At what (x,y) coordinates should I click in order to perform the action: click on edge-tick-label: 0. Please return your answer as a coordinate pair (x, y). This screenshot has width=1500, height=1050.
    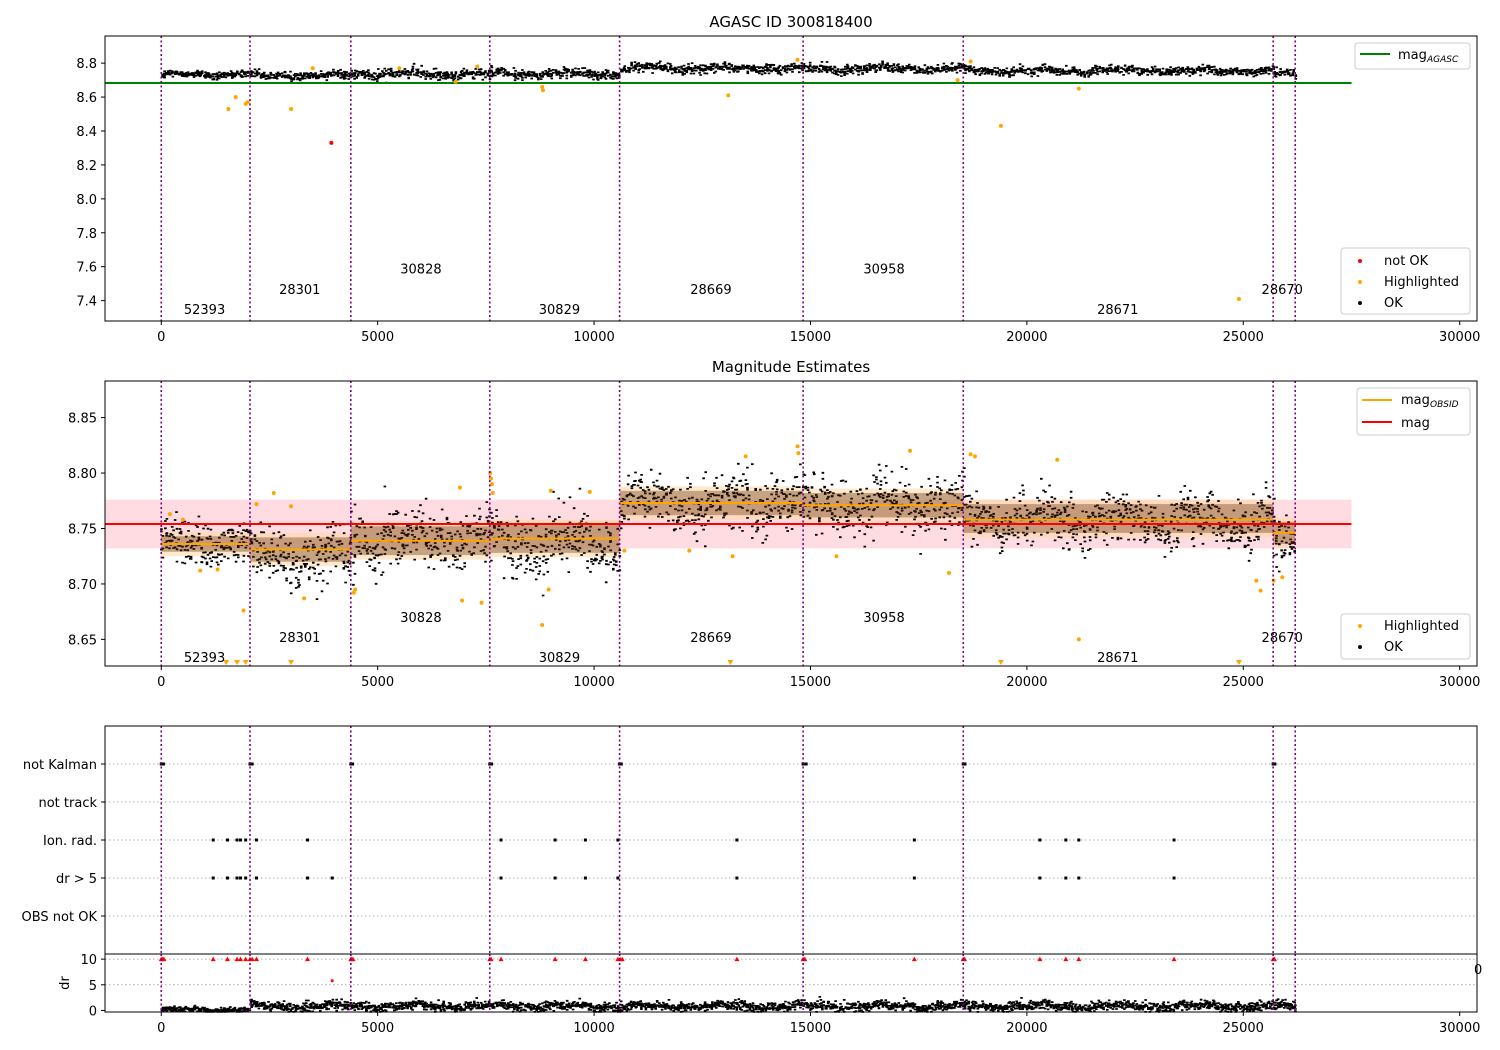
    Looking at the image, I should click on (1478, 970).